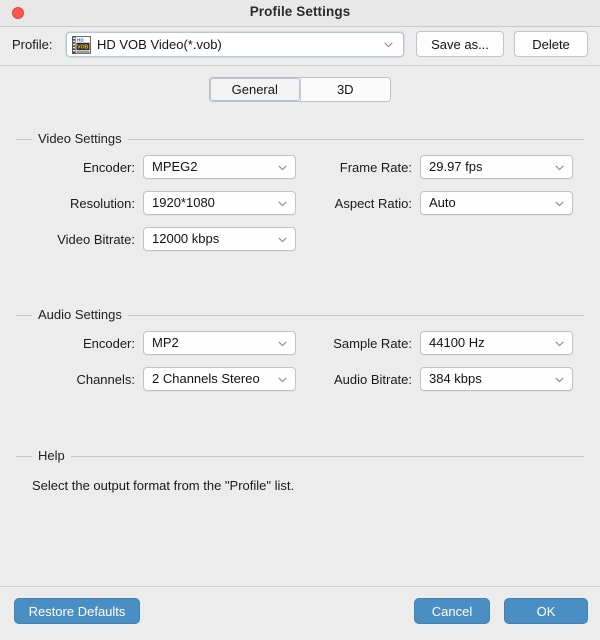 This screenshot has height=640, width=600. I want to click on audio-channels-dropdown: 2 Channels Stereo, so click(219, 379).